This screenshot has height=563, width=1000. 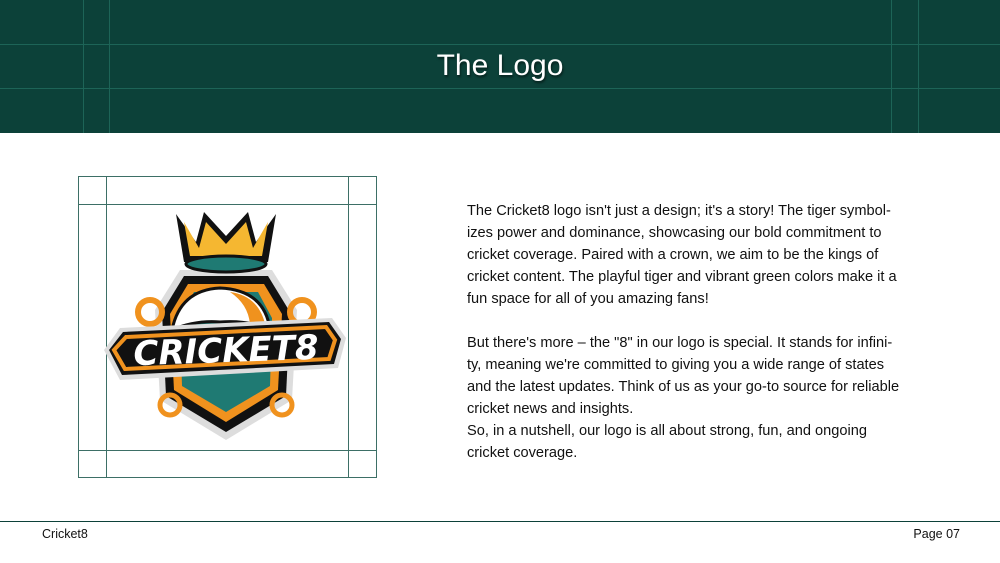 What do you see at coordinates (936, 534) in the screenshot?
I see `page-number: Page 07` at bounding box center [936, 534].